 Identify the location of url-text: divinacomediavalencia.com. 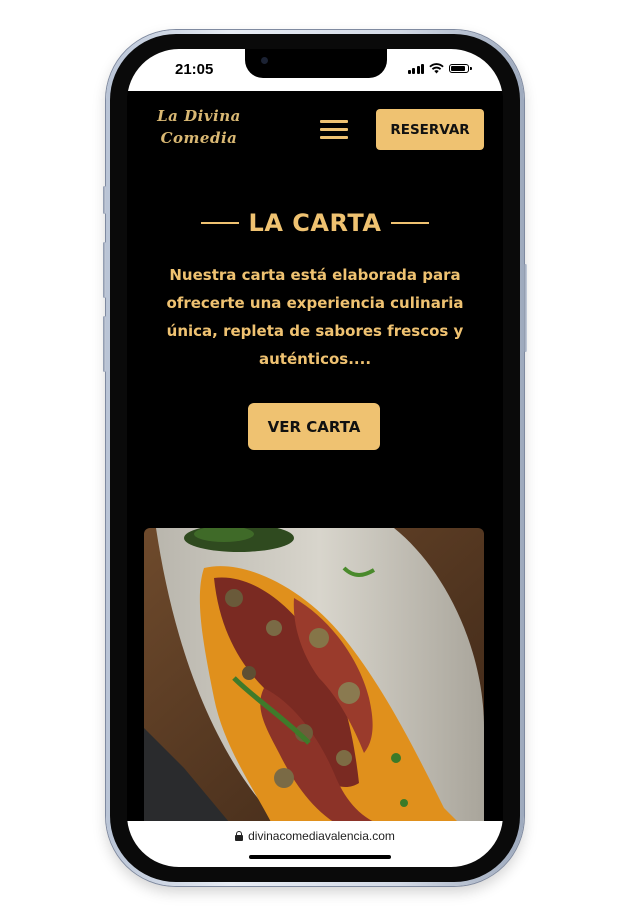
(321, 836).